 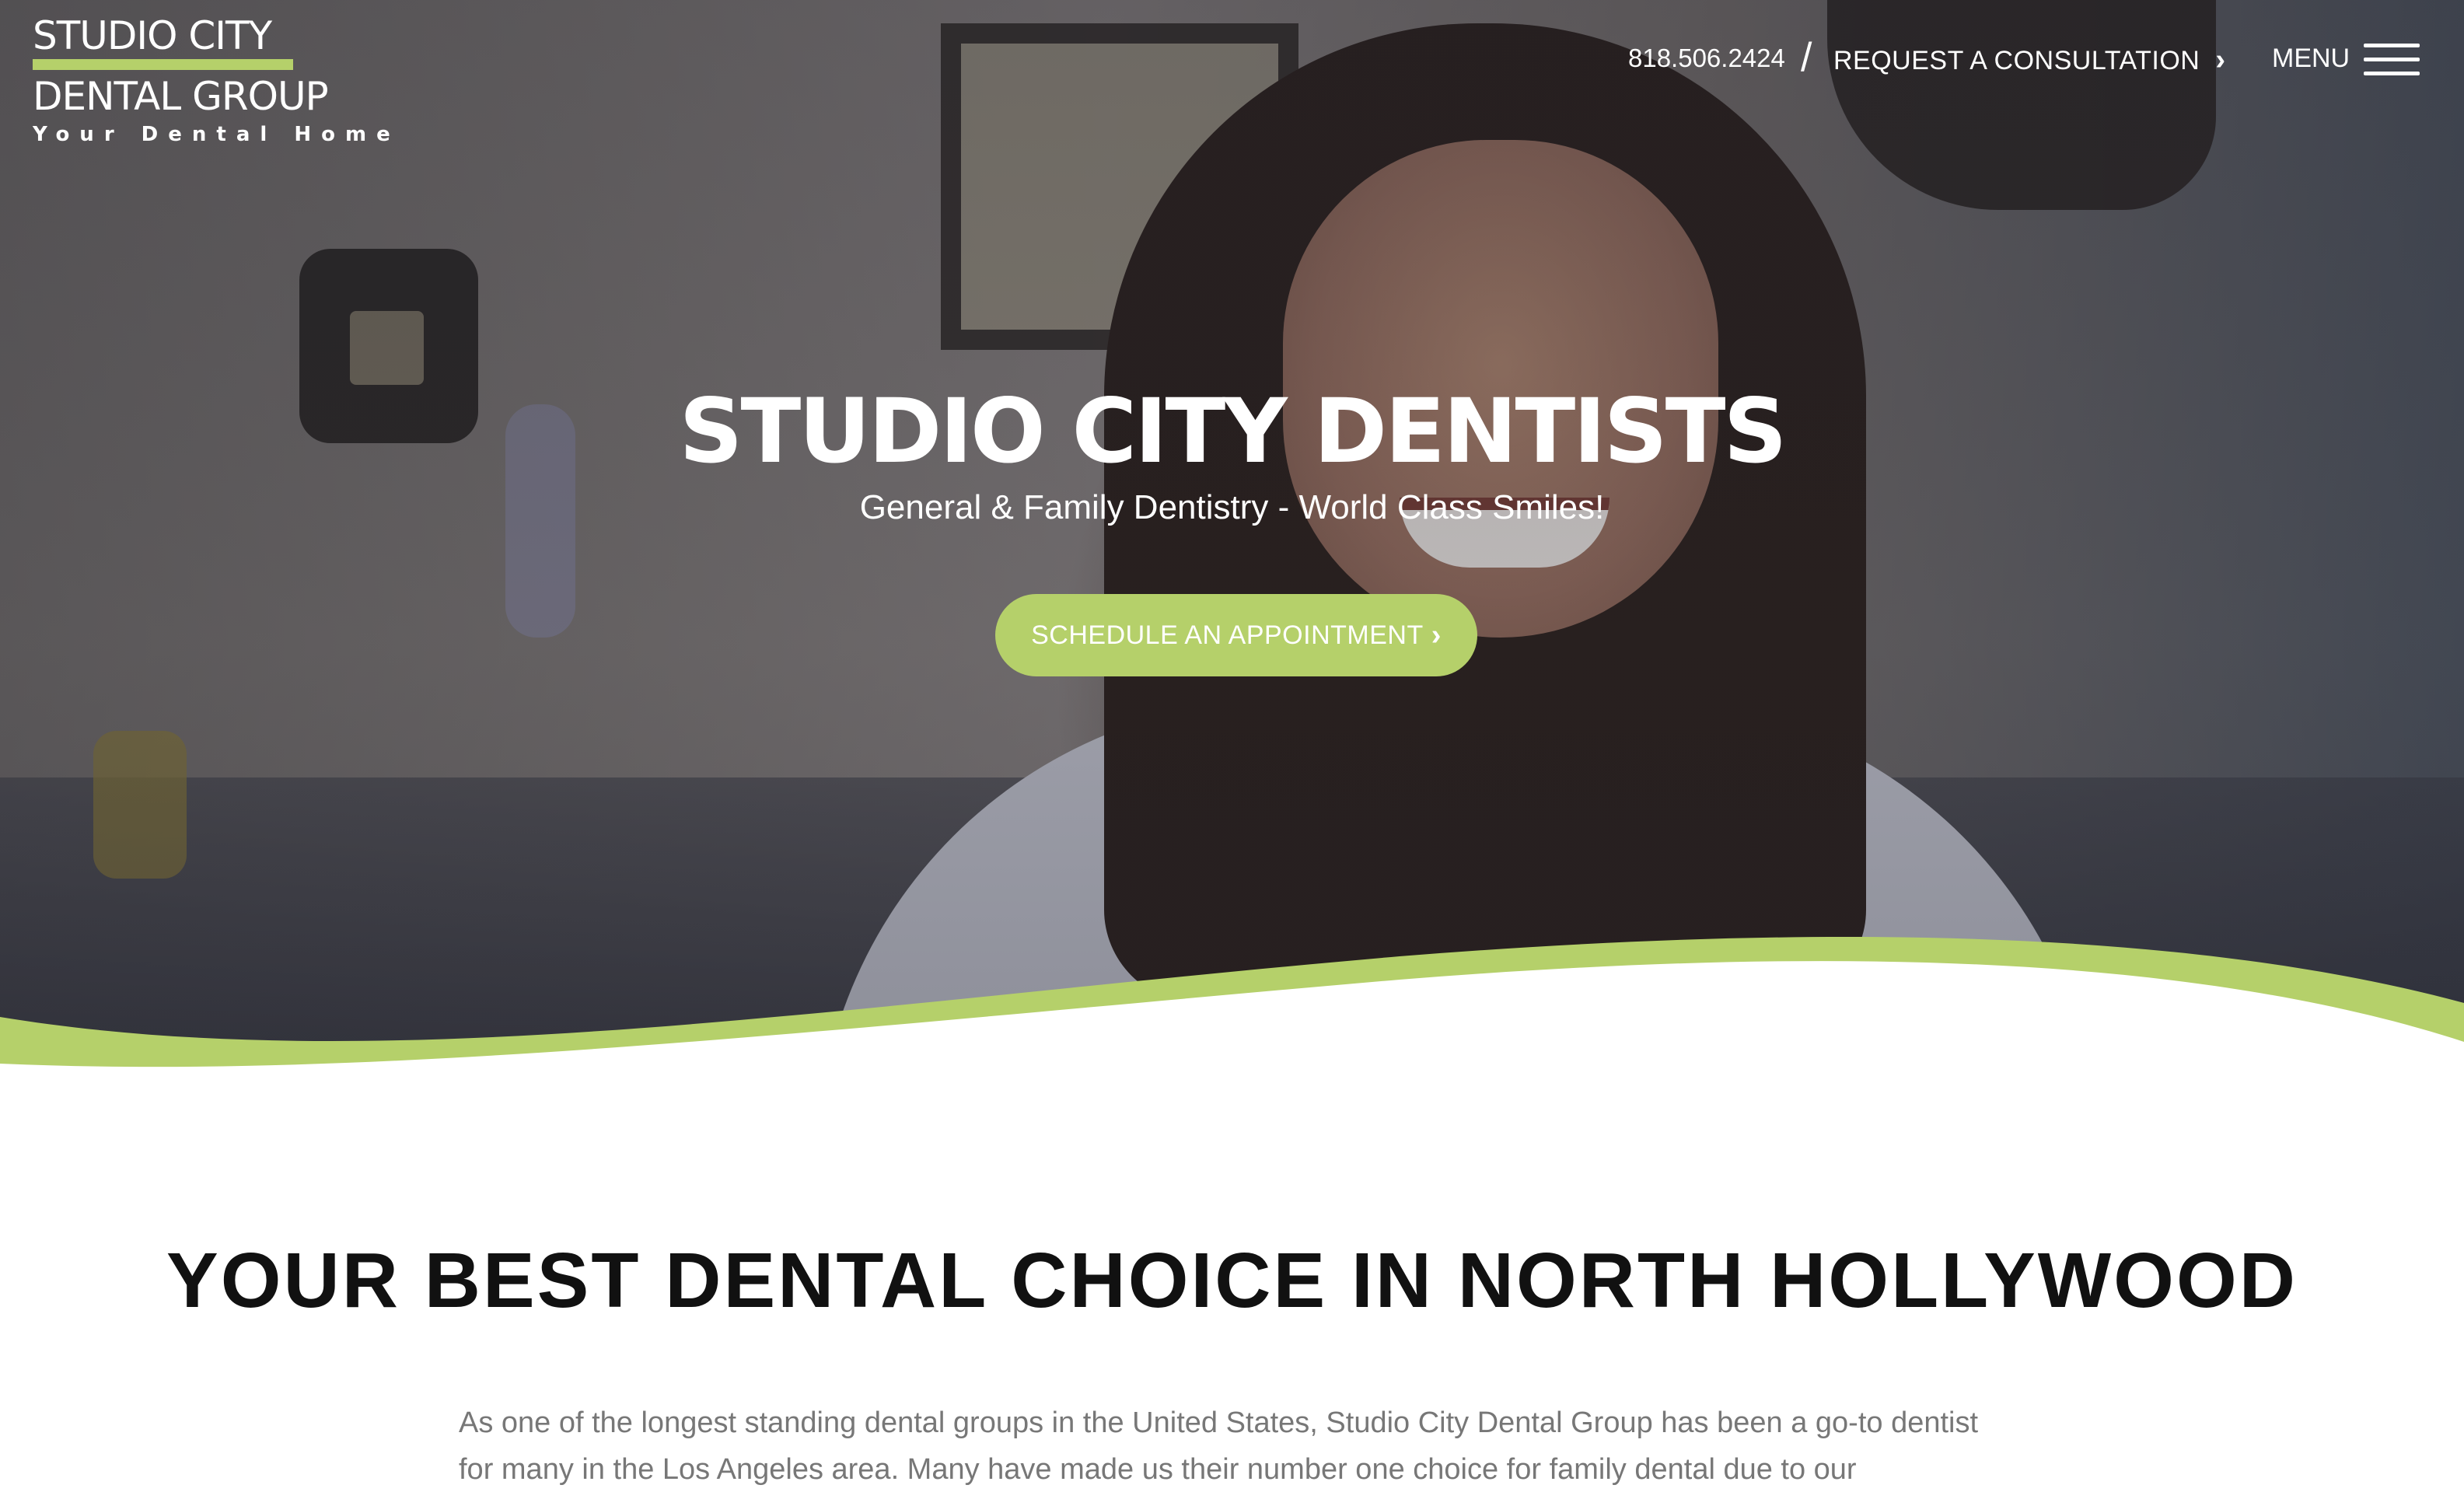 I want to click on request-consultation-link: REQUEST A CONSULTATION ›, so click(x=2029, y=60).